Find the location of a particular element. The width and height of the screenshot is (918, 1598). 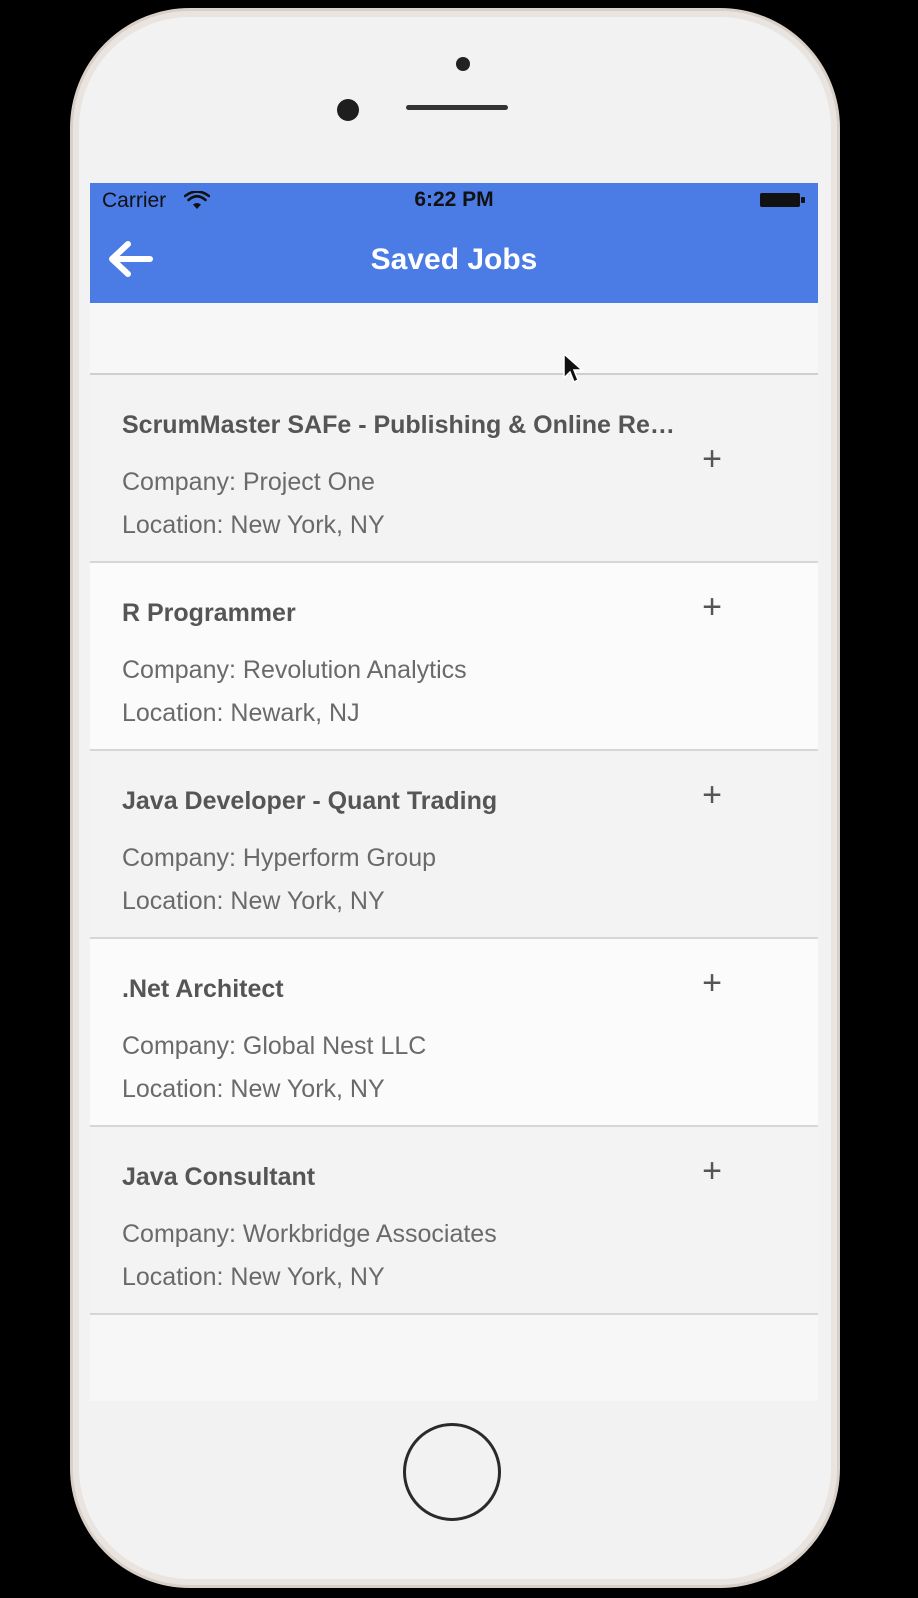

front-camera is located at coordinates (348, 110).